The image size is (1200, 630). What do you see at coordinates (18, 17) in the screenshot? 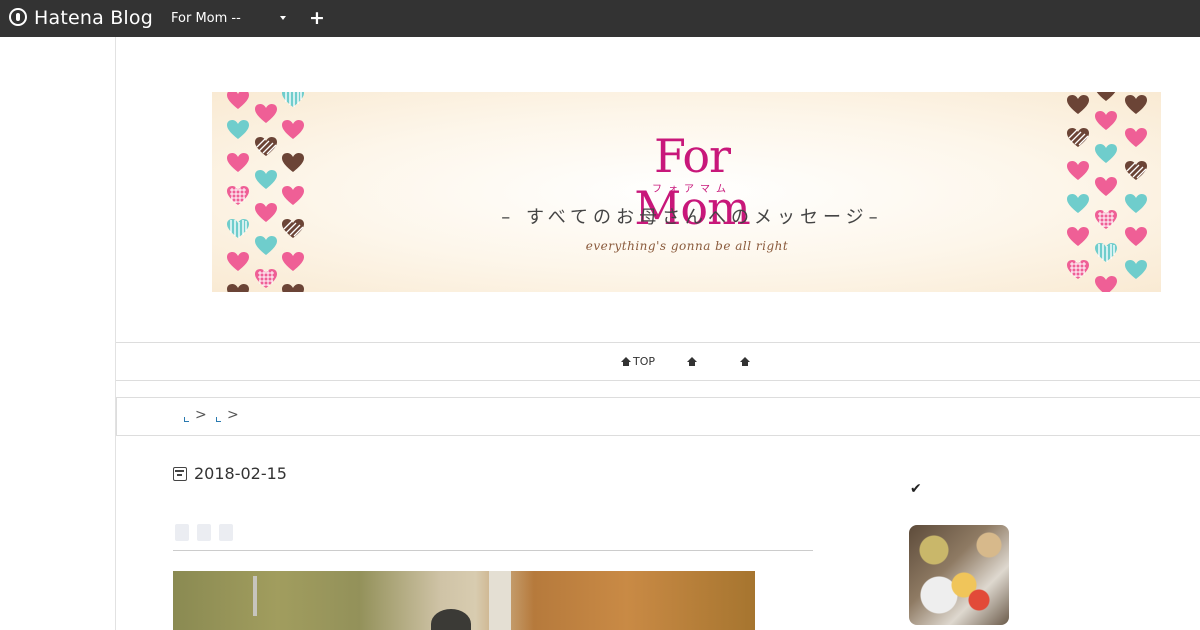
I see `hatena-logo-icon` at bounding box center [18, 17].